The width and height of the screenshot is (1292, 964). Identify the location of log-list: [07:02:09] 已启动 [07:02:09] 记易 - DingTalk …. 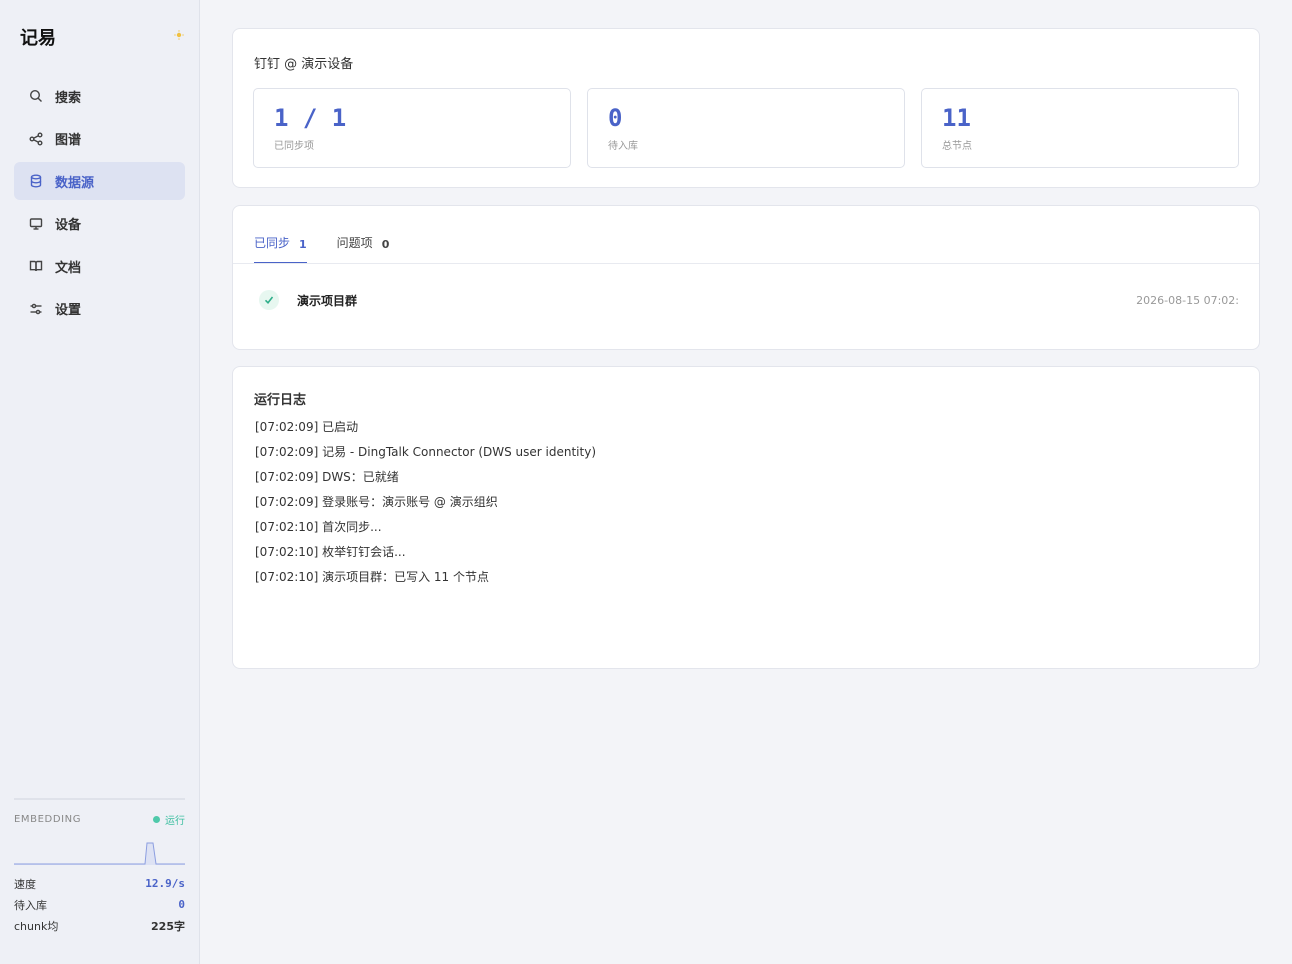
(425, 504).